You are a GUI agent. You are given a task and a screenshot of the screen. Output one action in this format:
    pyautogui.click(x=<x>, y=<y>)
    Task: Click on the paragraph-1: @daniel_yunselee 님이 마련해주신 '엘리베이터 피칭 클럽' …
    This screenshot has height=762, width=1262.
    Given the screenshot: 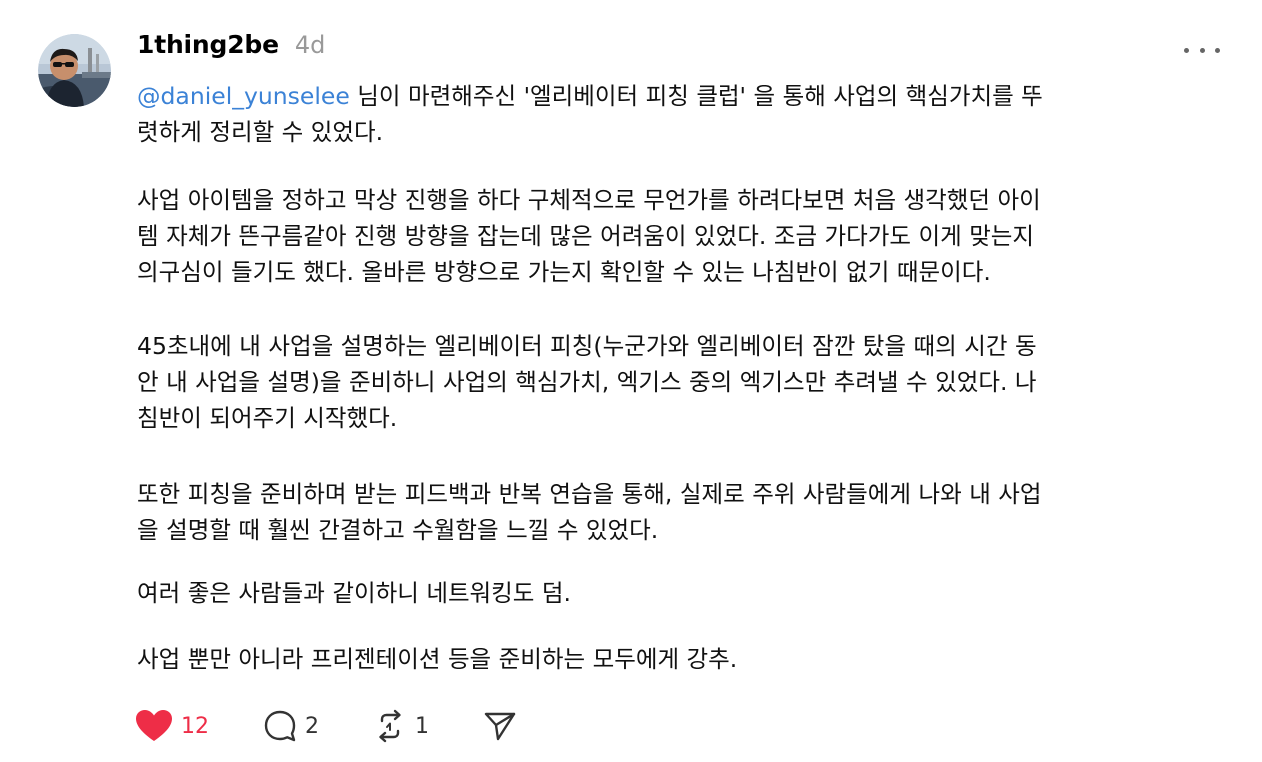 What is the action you would take?
    pyautogui.click(x=677, y=114)
    